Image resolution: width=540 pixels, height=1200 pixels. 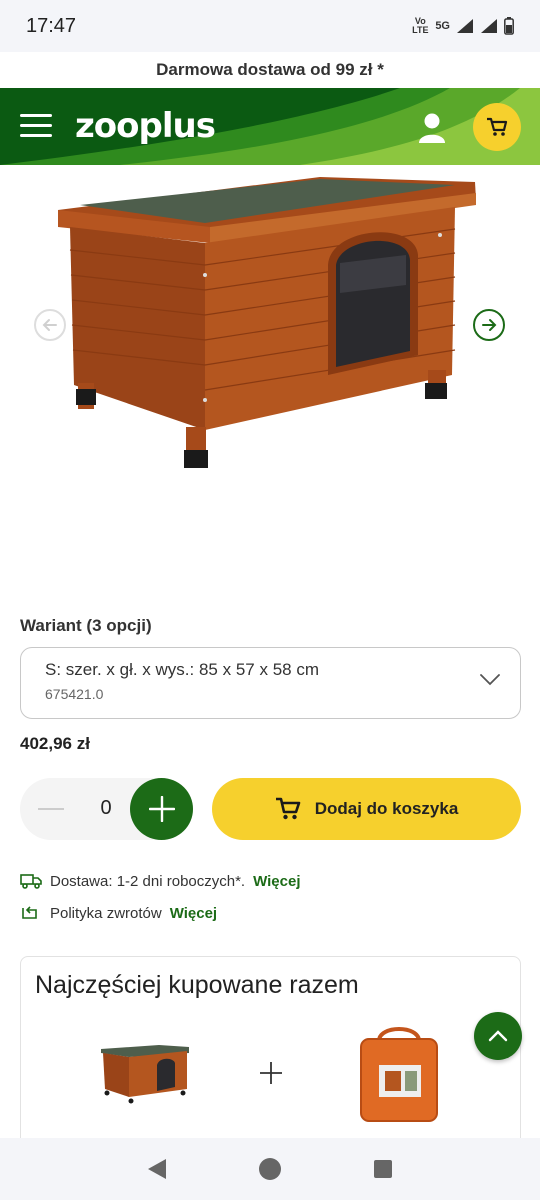 What do you see at coordinates (86, 625) in the screenshot?
I see `variant-label: Wariant (3 opcji)` at bounding box center [86, 625].